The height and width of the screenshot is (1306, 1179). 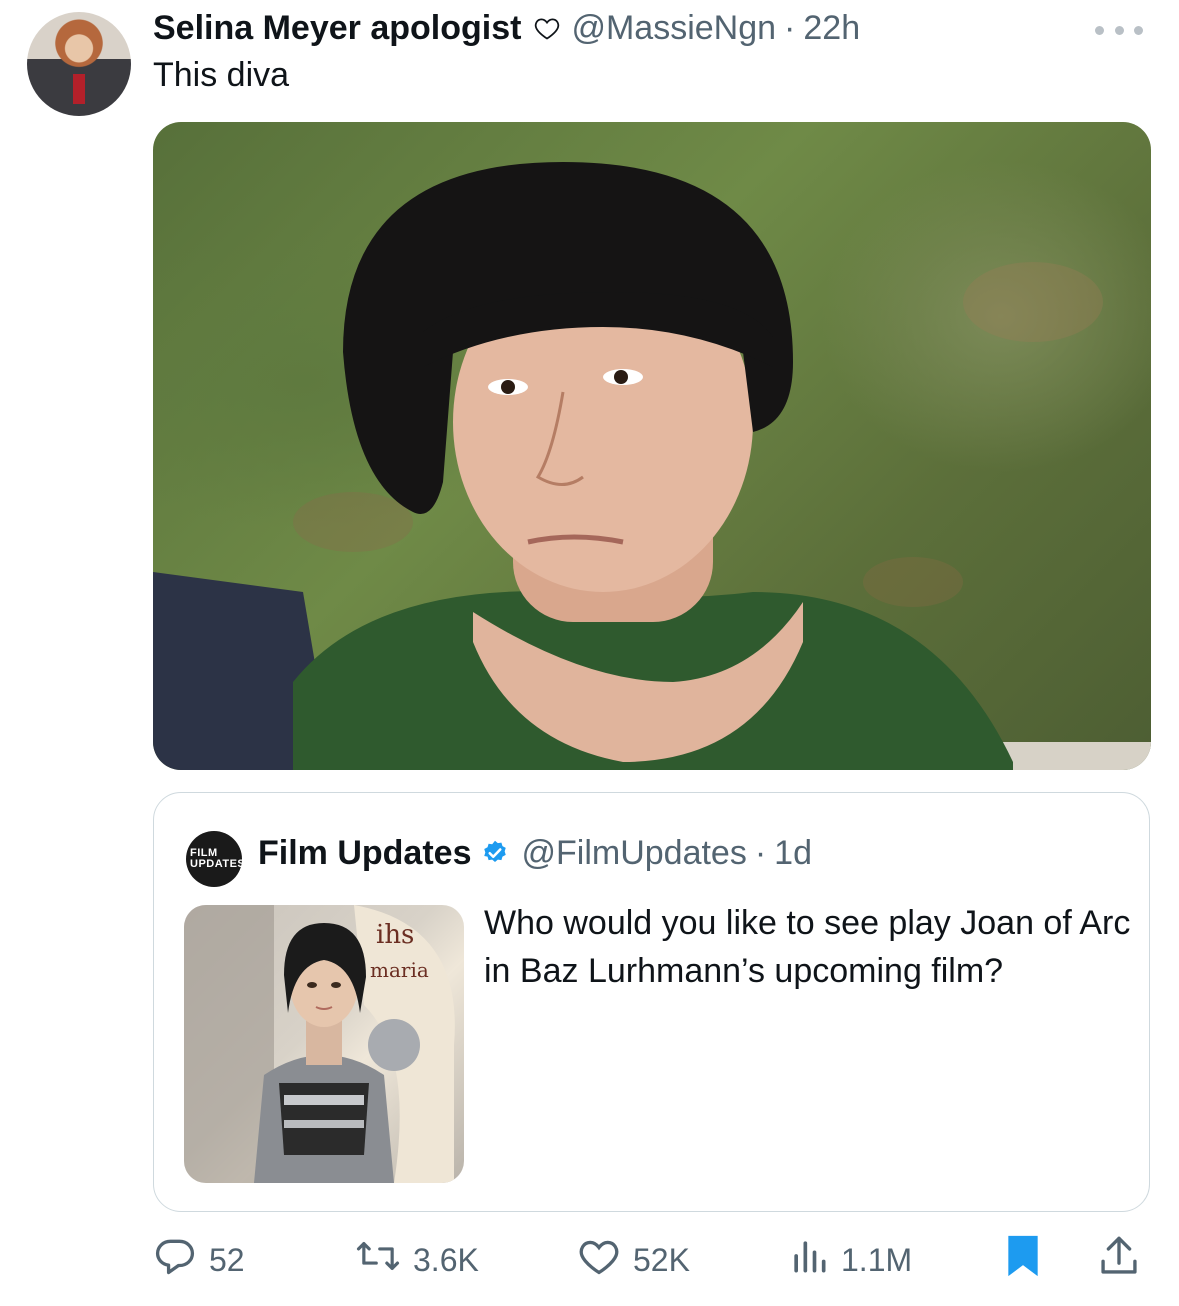 I want to click on view-count: 1.1M, so click(x=877, y=1259).